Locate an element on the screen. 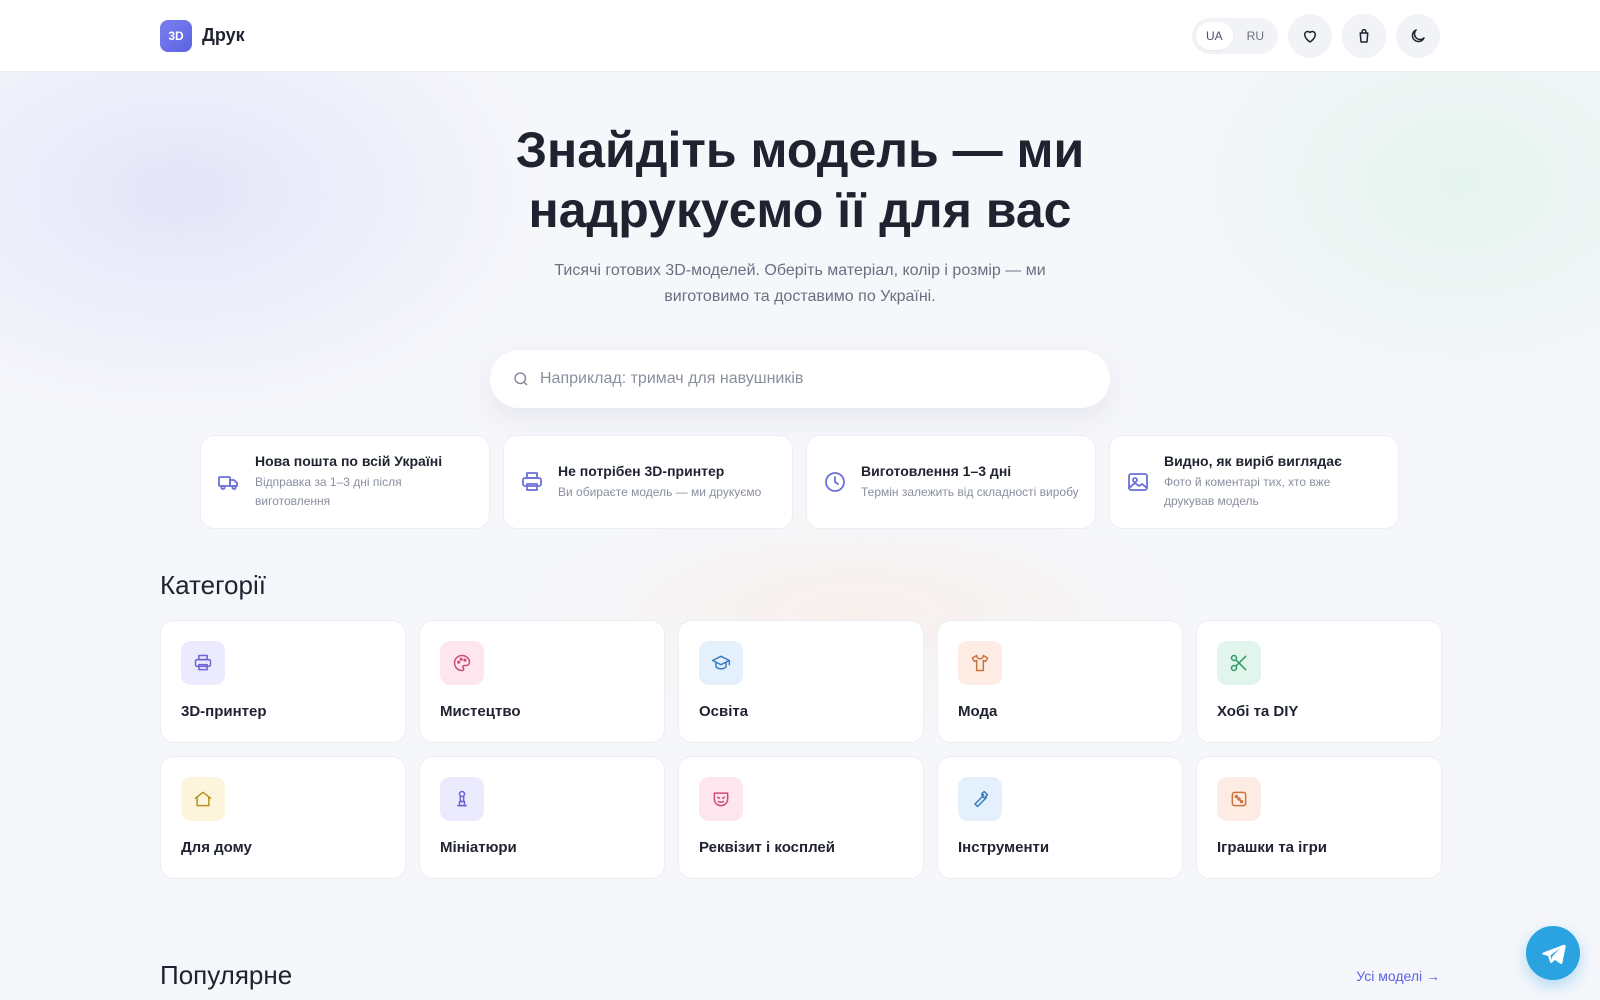 The image size is (1600, 1000). category-card-fashion: Мода is located at coordinates (1060, 681).